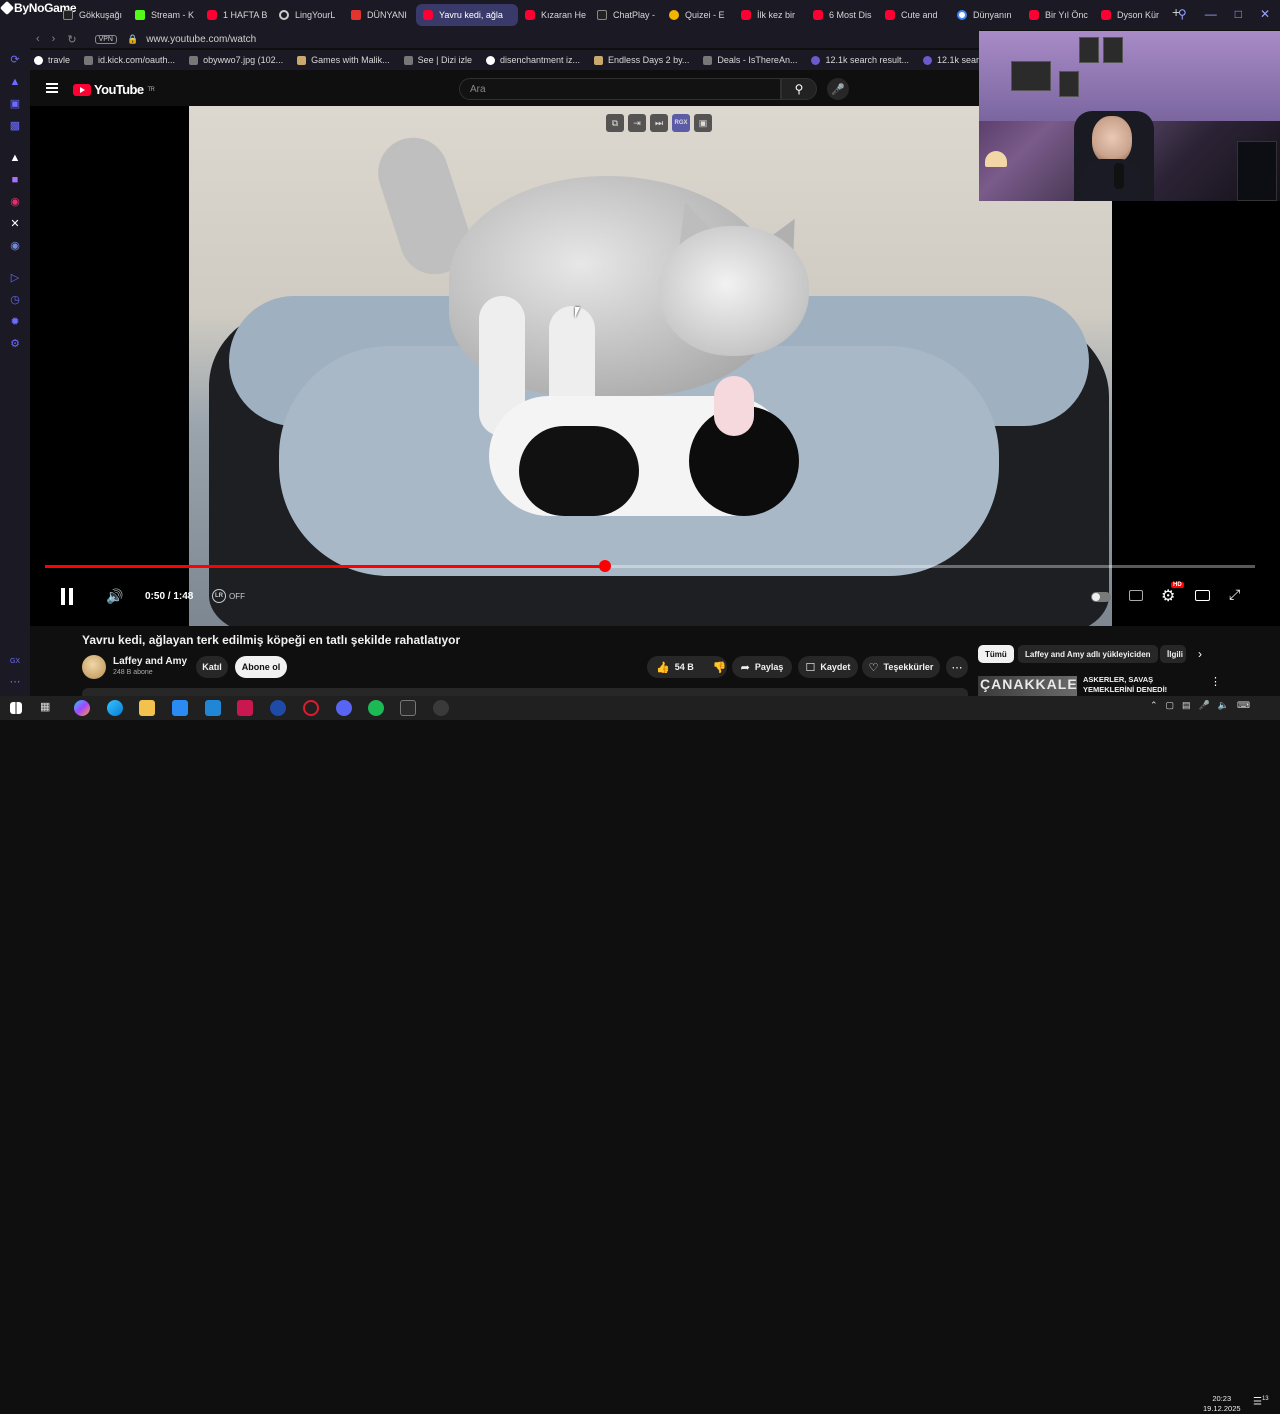 This screenshot has width=1280, height=1414. I want to click on browser-tab: 1 HAFTA B, so click(236, 15).